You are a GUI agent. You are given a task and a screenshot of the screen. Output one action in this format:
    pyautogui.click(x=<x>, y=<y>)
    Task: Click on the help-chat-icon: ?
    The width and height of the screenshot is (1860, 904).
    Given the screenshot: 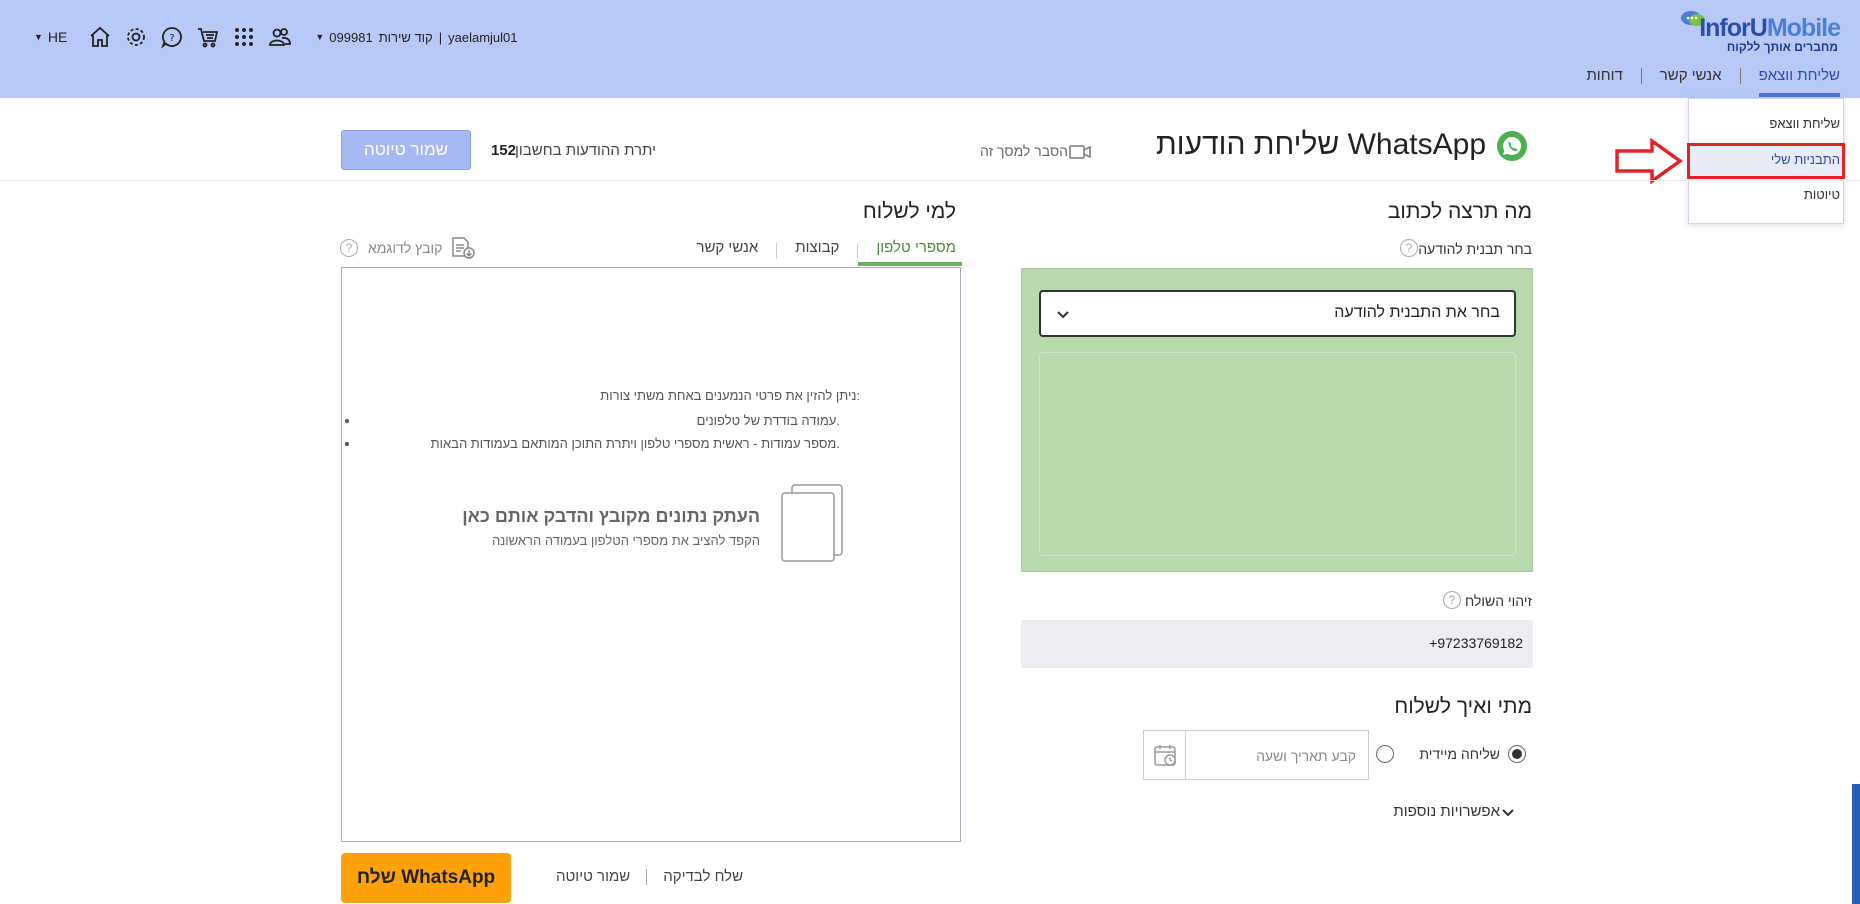 What is the action you would take?
    pyautogui.click(x=172, y=37)
    